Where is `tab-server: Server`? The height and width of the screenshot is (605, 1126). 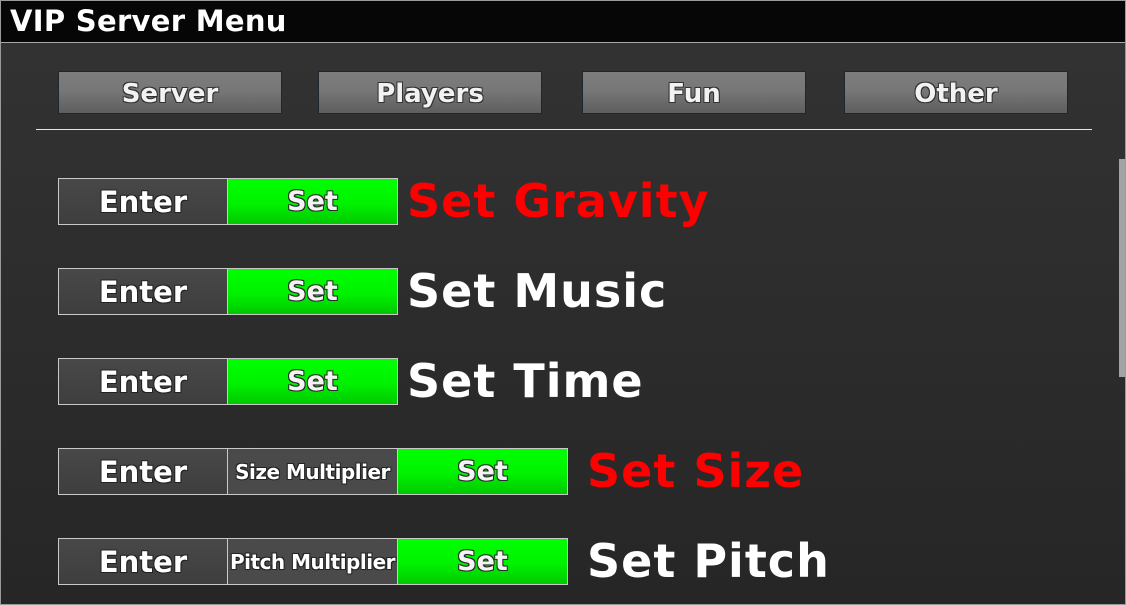
tab-server: Server is located at coordinates (170, 92).